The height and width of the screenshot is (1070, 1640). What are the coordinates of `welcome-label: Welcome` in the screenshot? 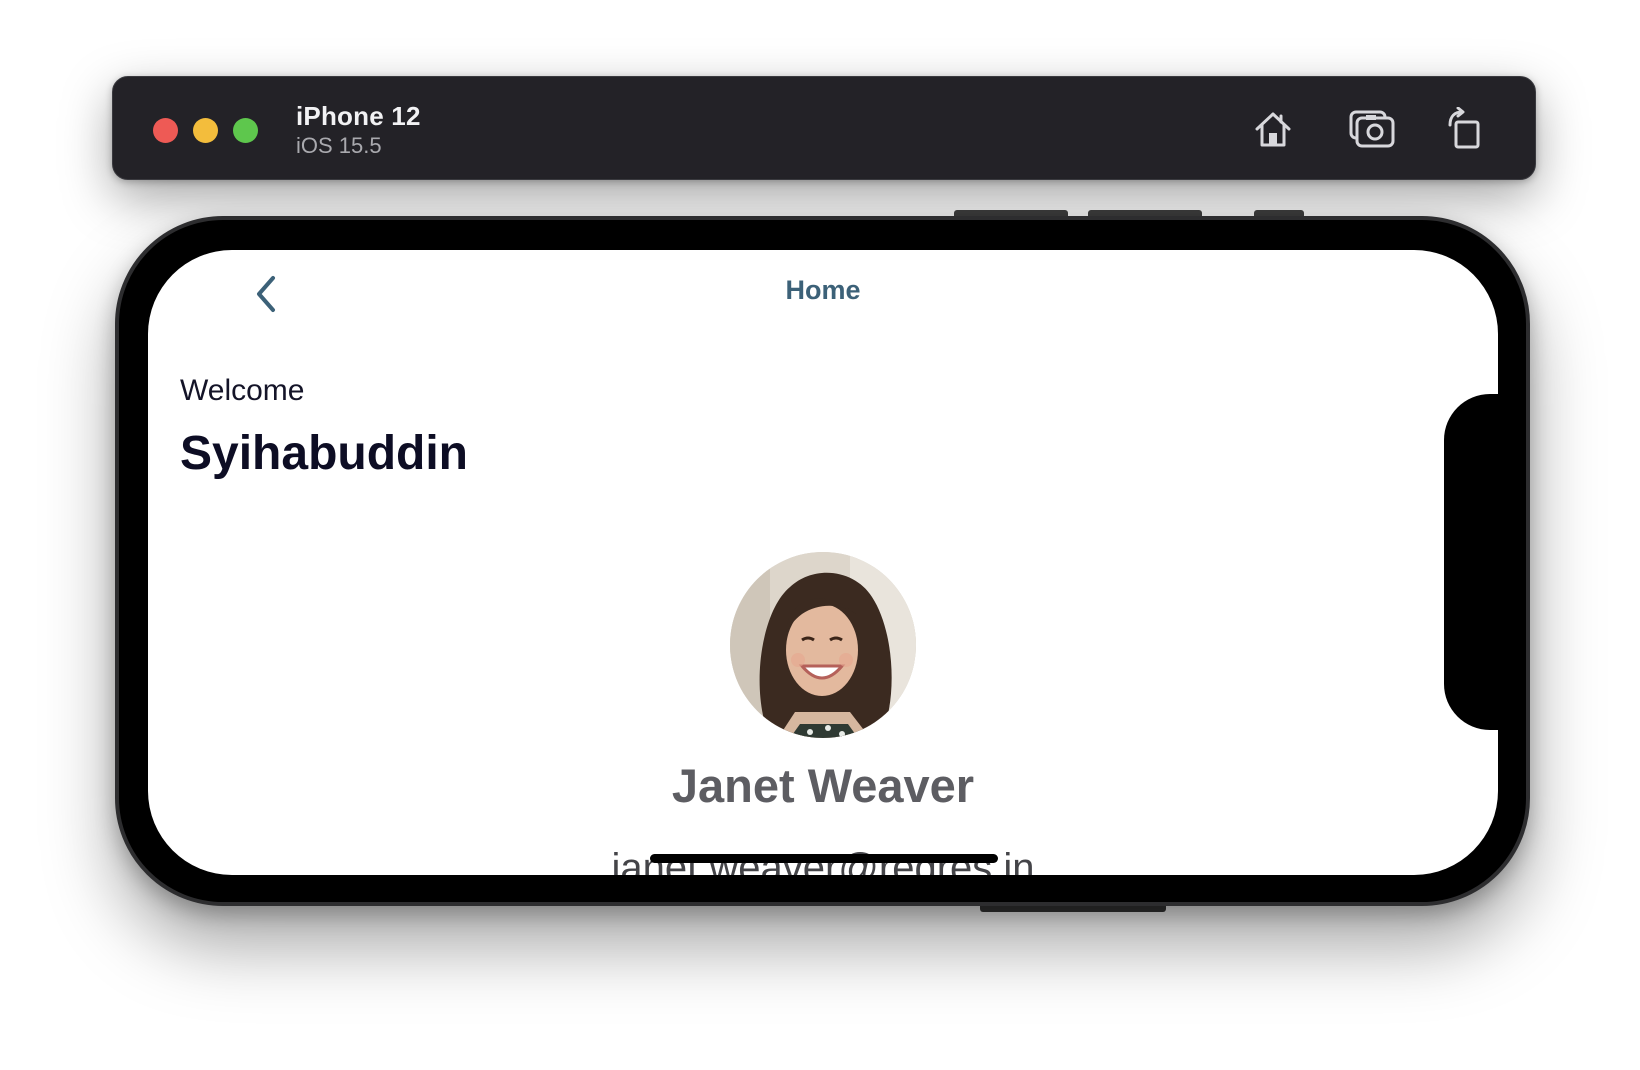 It's located at (242, 390).